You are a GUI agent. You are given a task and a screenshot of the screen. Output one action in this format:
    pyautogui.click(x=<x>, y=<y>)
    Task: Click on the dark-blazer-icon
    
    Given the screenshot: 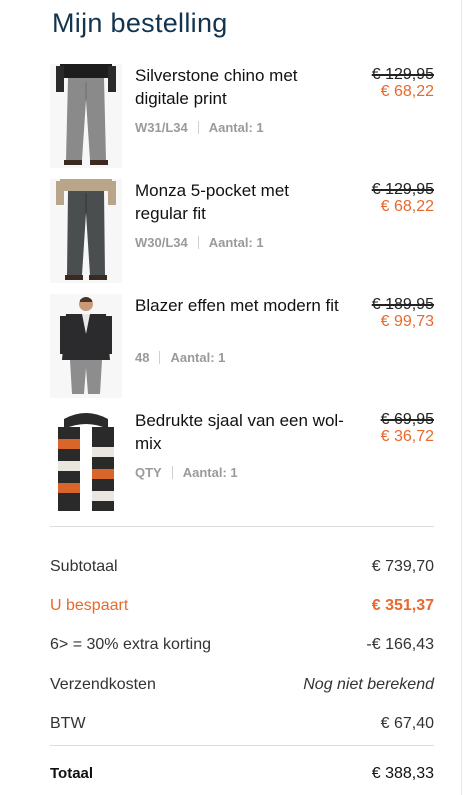 What is the action you would take?
    pyautogui.click(x=86, y=346)
    